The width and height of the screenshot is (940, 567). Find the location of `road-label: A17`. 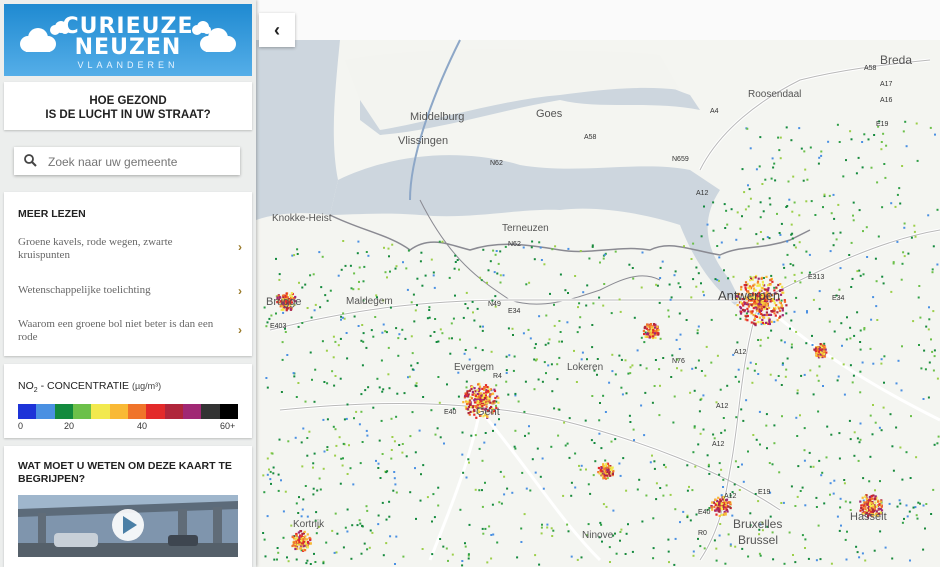

road-label: A17 is located at coordinates (886, 84).